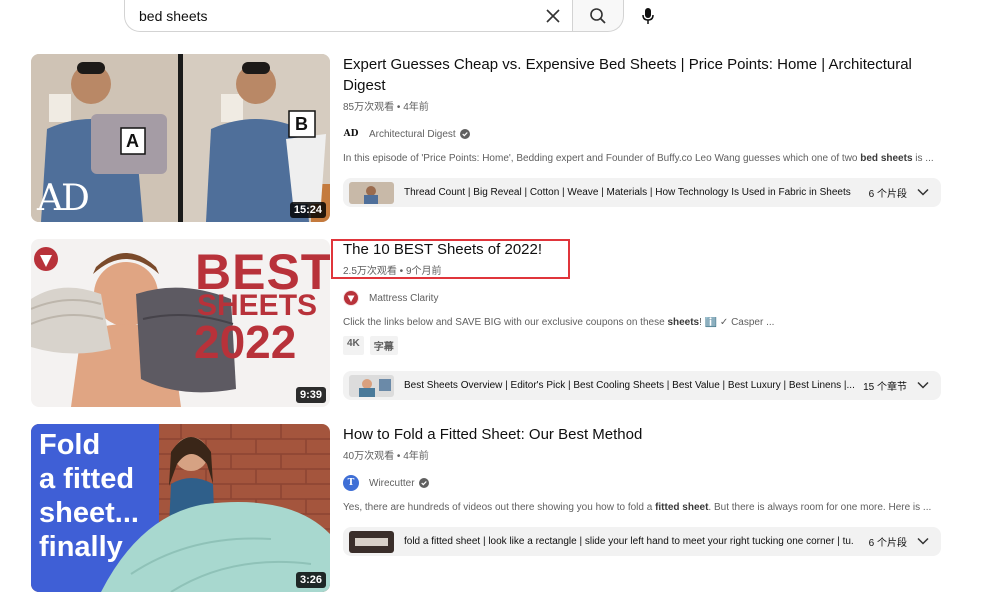  What do you see at coordinates (369, 456) in the screenshot?
I see `view-count: 40万次观看` at bounding box center [369, 456].